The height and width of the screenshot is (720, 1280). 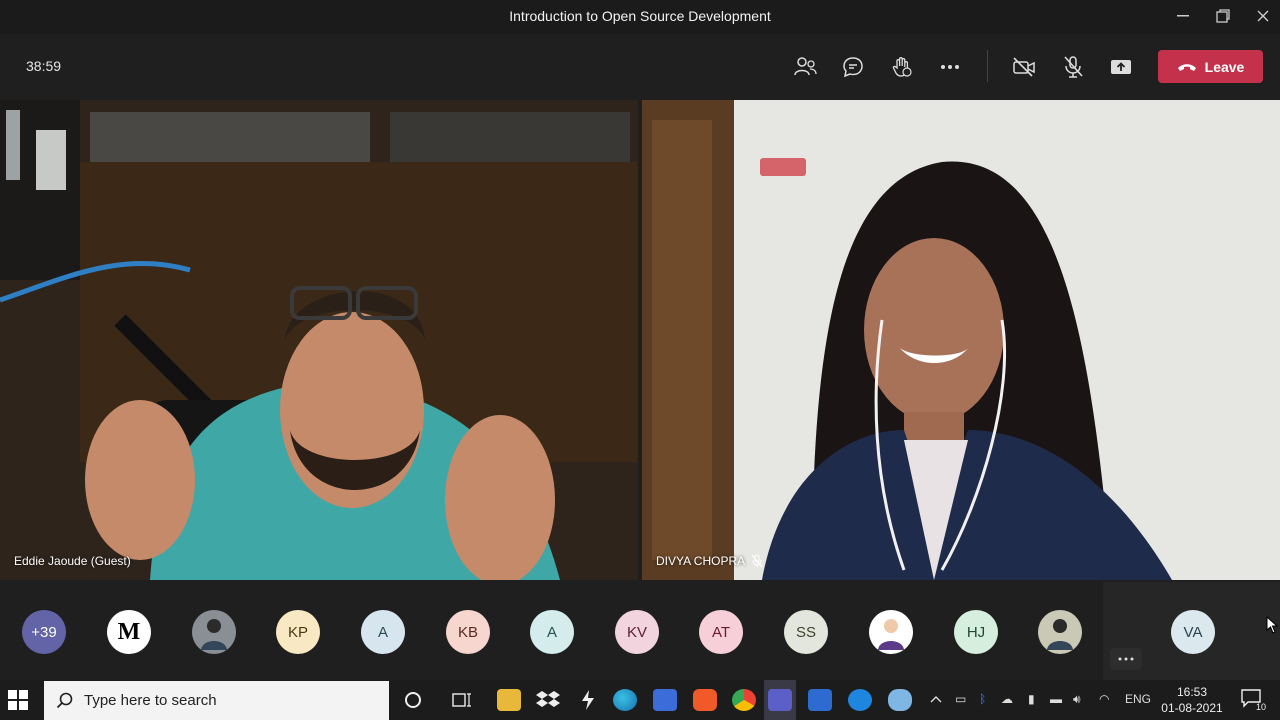 What do you see at coordinates (1224, 66) in the screenshot?
I see `leave-button-label: Leave` at bounding box center [1224, 66].